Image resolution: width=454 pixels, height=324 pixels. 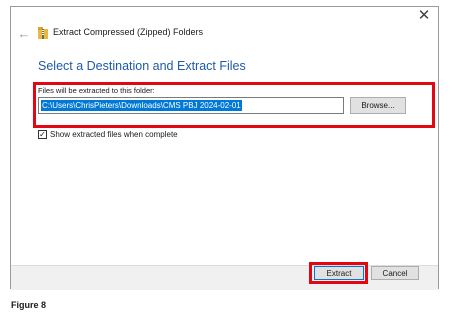 I want to click on dialog-title: Extract Compressed (Zipped) Folders, so click(x=128, y=32).